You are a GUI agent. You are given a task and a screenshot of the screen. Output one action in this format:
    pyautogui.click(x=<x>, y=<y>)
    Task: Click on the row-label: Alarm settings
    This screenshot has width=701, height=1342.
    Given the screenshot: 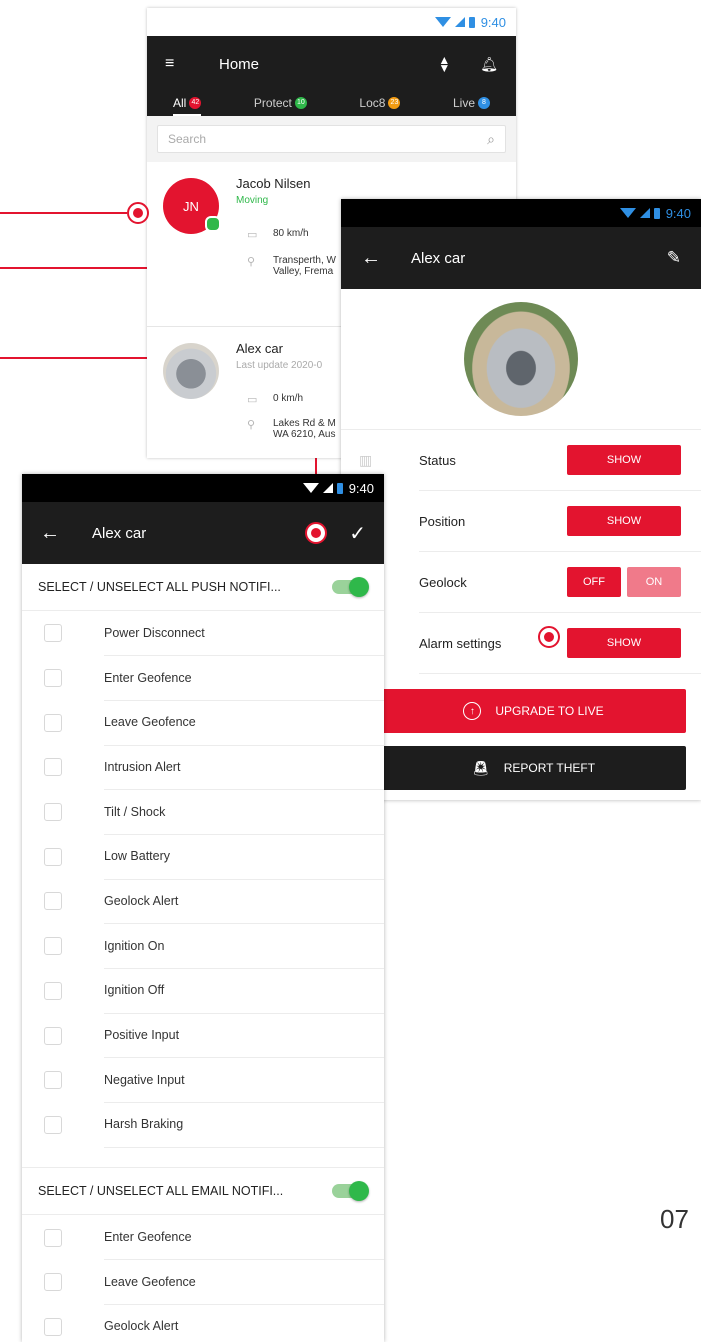 What is the action you would take?
    pyautogui.click(x=460, y=643)
    